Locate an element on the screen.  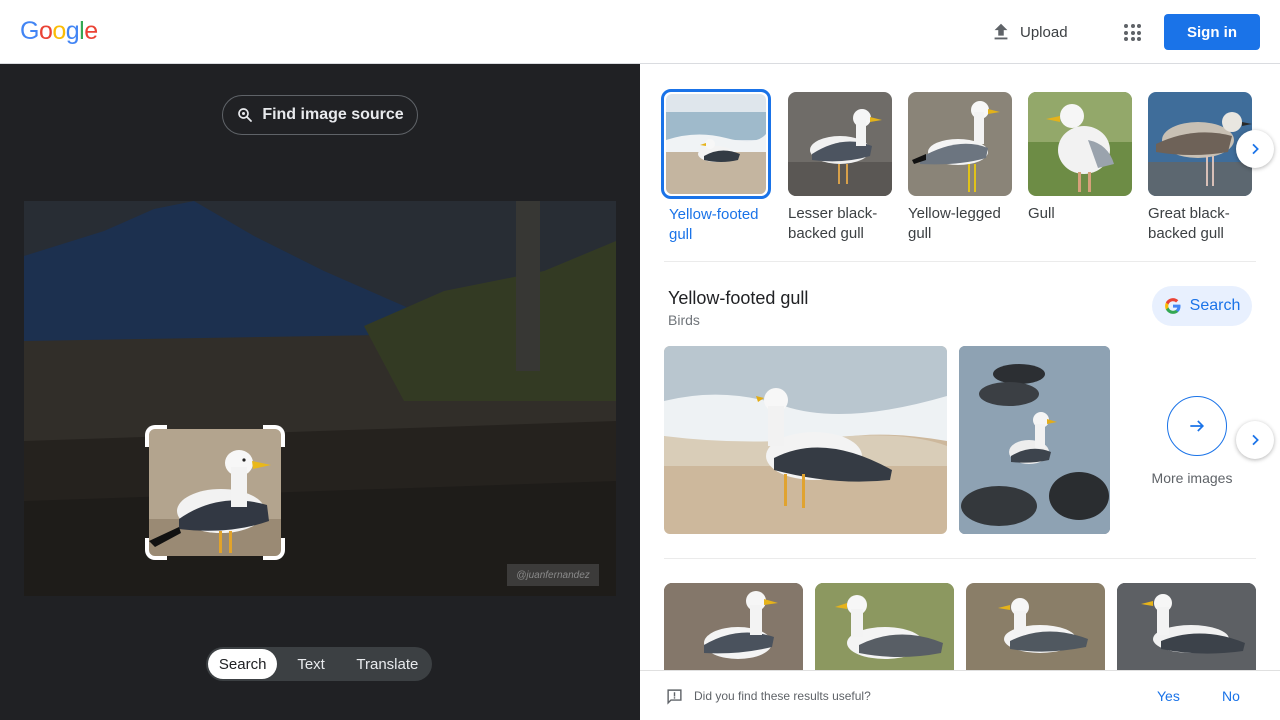
upload-button: Upload is located at coordinates (1029, 32).